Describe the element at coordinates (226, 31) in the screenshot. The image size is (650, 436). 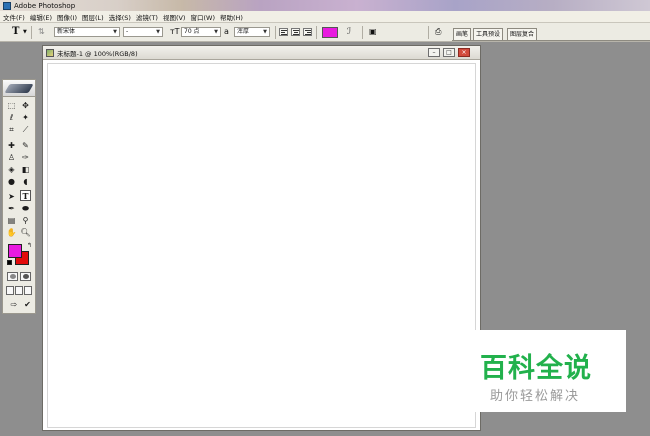
I see `anti-alias-icon: a` at that location.